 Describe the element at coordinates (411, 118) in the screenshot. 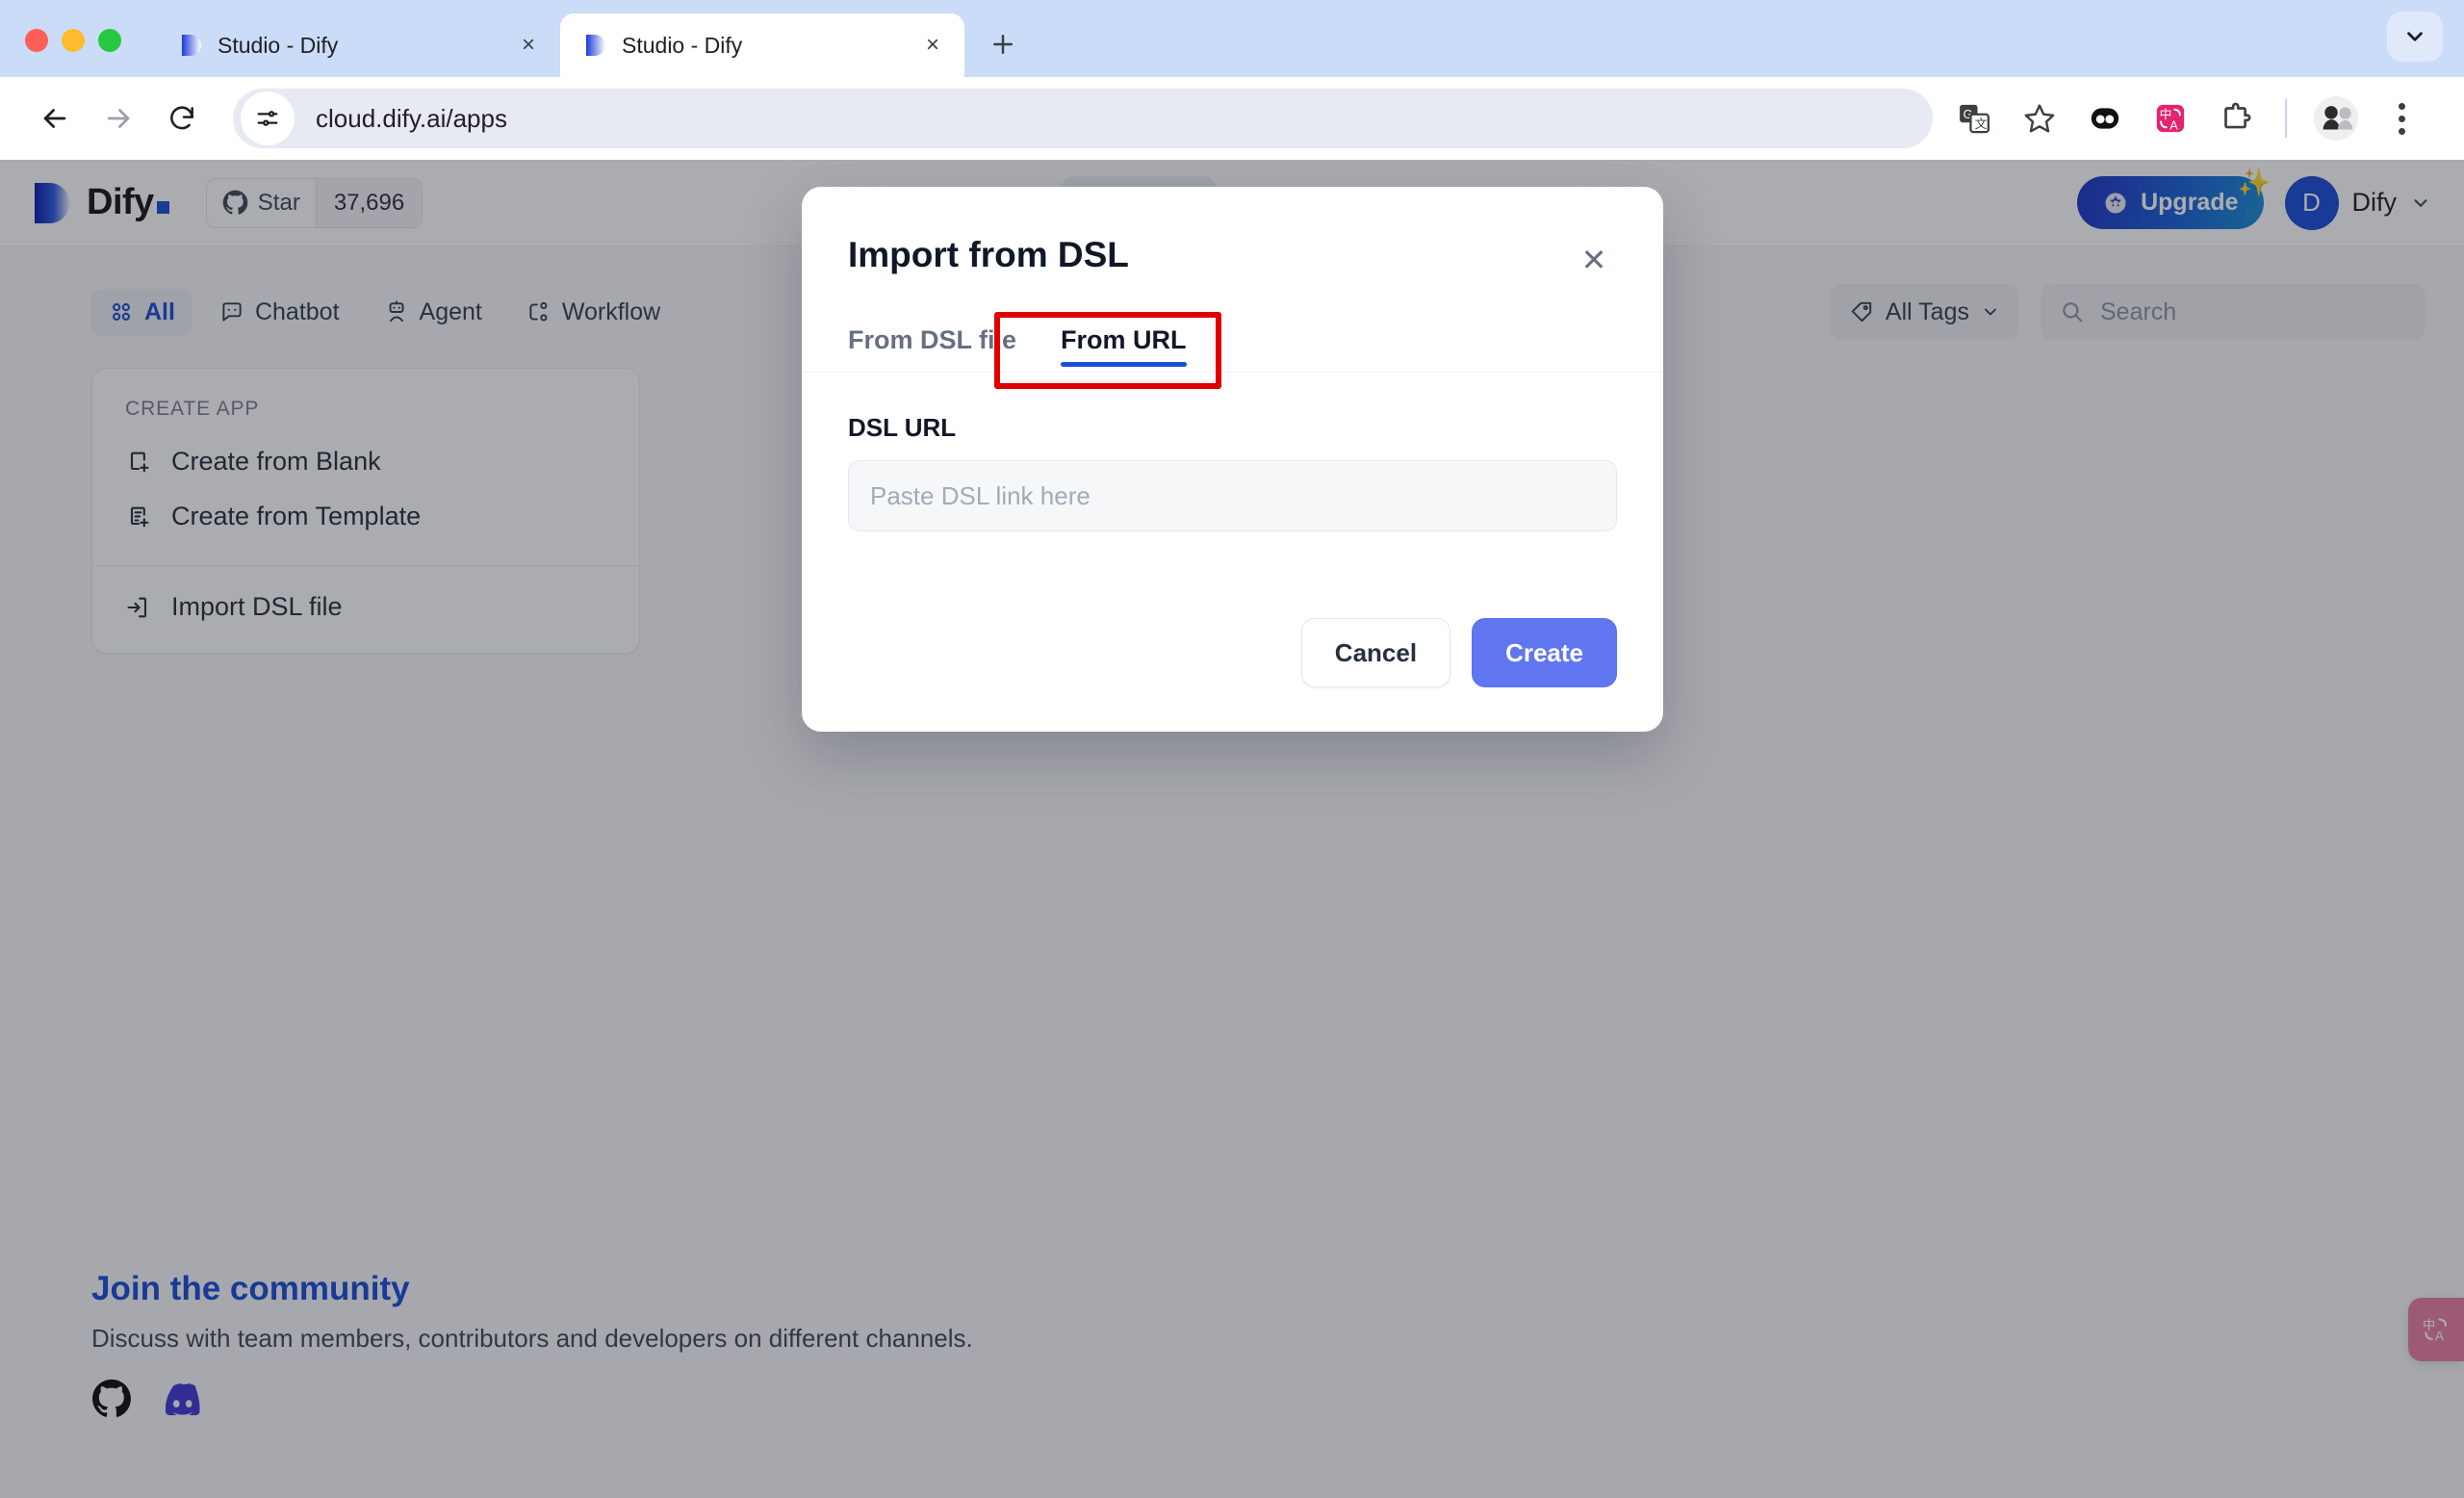

I see `address-bar-url: cloud.dify.ai/apps` at that location.